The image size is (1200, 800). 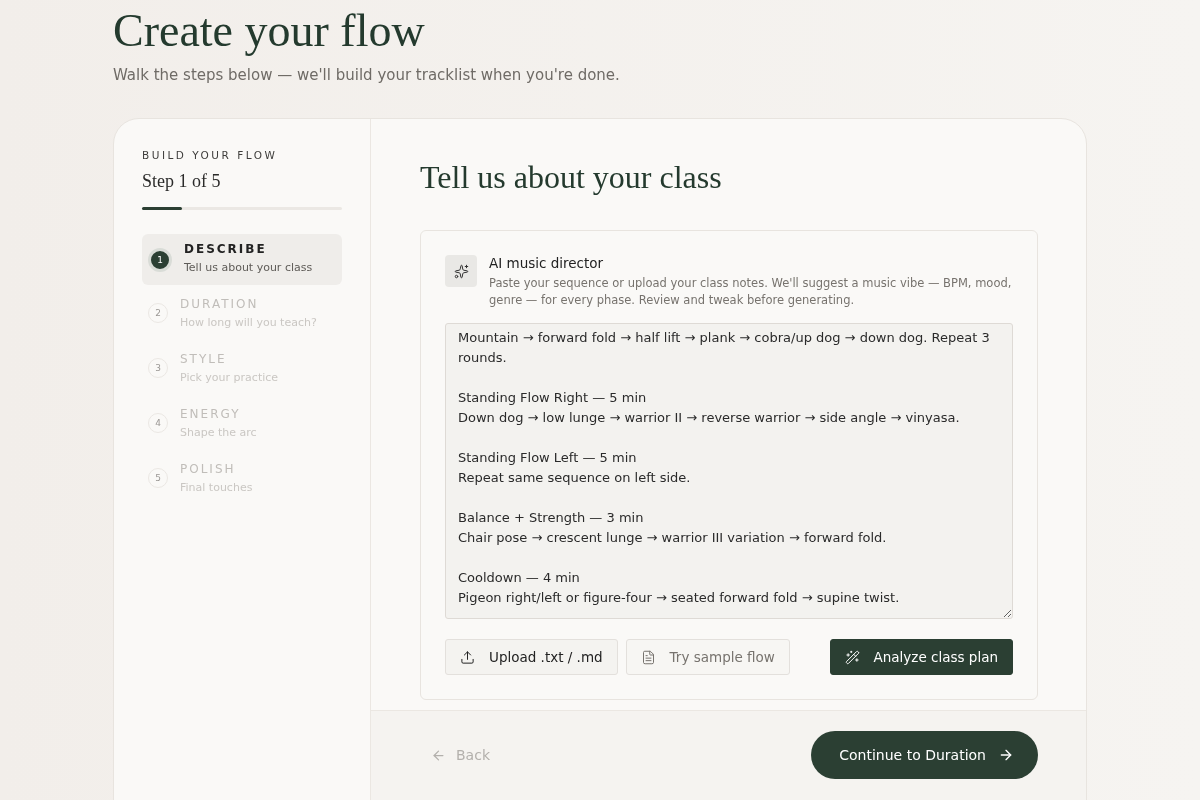 I want to click on step-title: POLISH, so click(x=208, y=469).